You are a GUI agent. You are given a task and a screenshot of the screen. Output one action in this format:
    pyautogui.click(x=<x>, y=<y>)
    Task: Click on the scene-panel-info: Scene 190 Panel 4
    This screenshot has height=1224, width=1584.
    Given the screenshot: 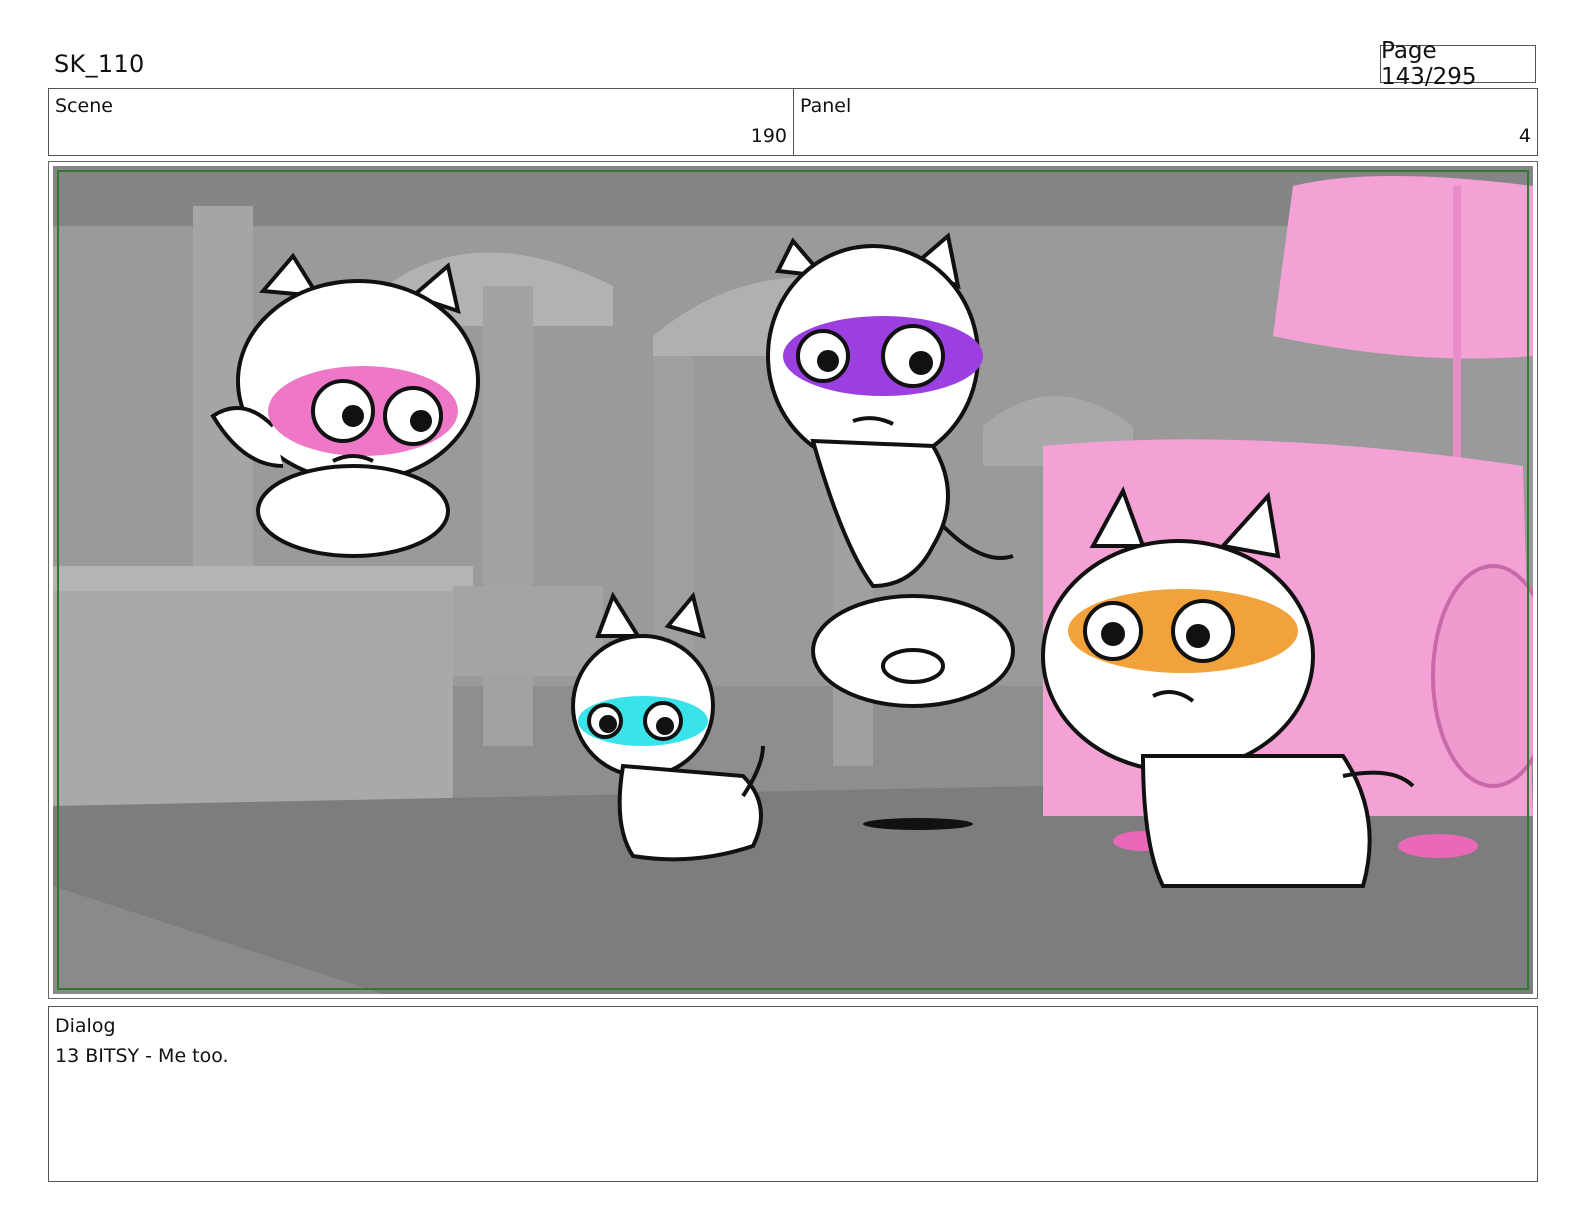 What is the action you would take?
    pyautogui.click(x=793, y=122)
    